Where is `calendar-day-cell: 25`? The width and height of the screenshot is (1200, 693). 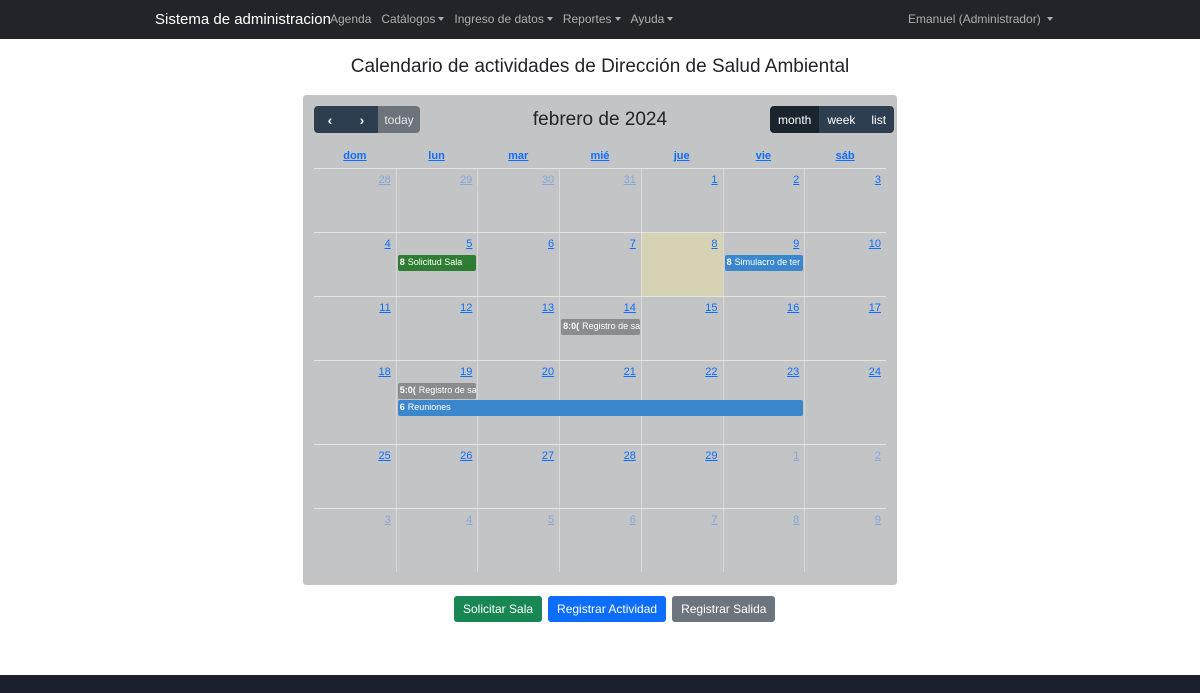 calendar-day-cell: 25 is located at coordinates (355, 476).